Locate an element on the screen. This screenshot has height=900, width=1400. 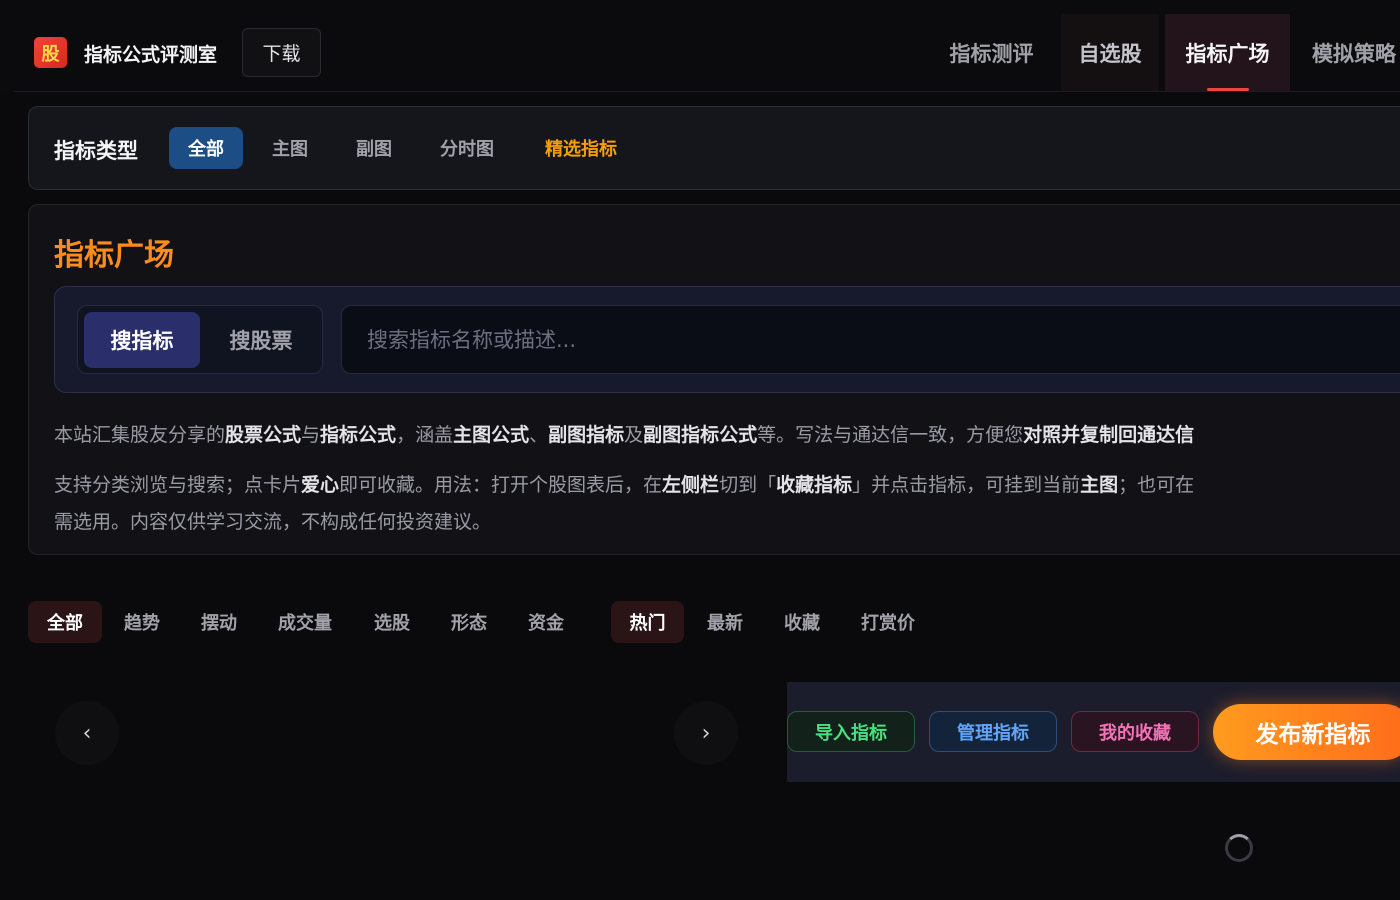
search-mode-toggle: 搜指标 搜股票 is located at coordinates (200, 339).